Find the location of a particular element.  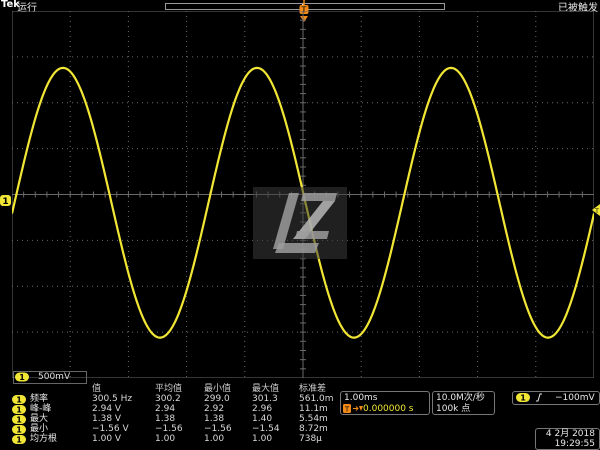

lz-logo-icon is located at coordinates (300, 223).